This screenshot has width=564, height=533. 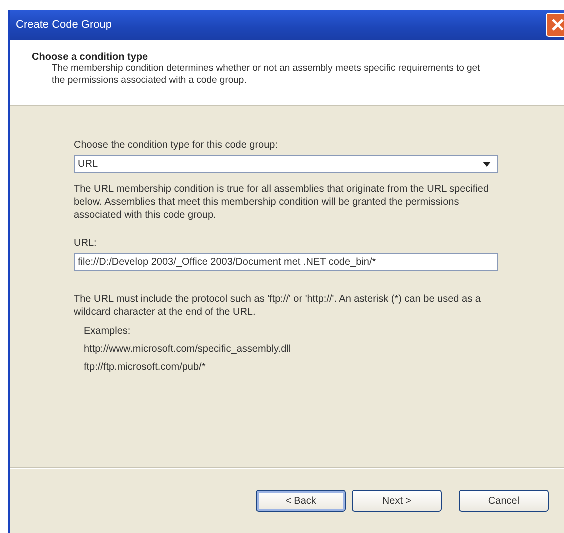 I want to click on condition-type-label: Choose the condition type for this code group:, so click(x=177, y=145).